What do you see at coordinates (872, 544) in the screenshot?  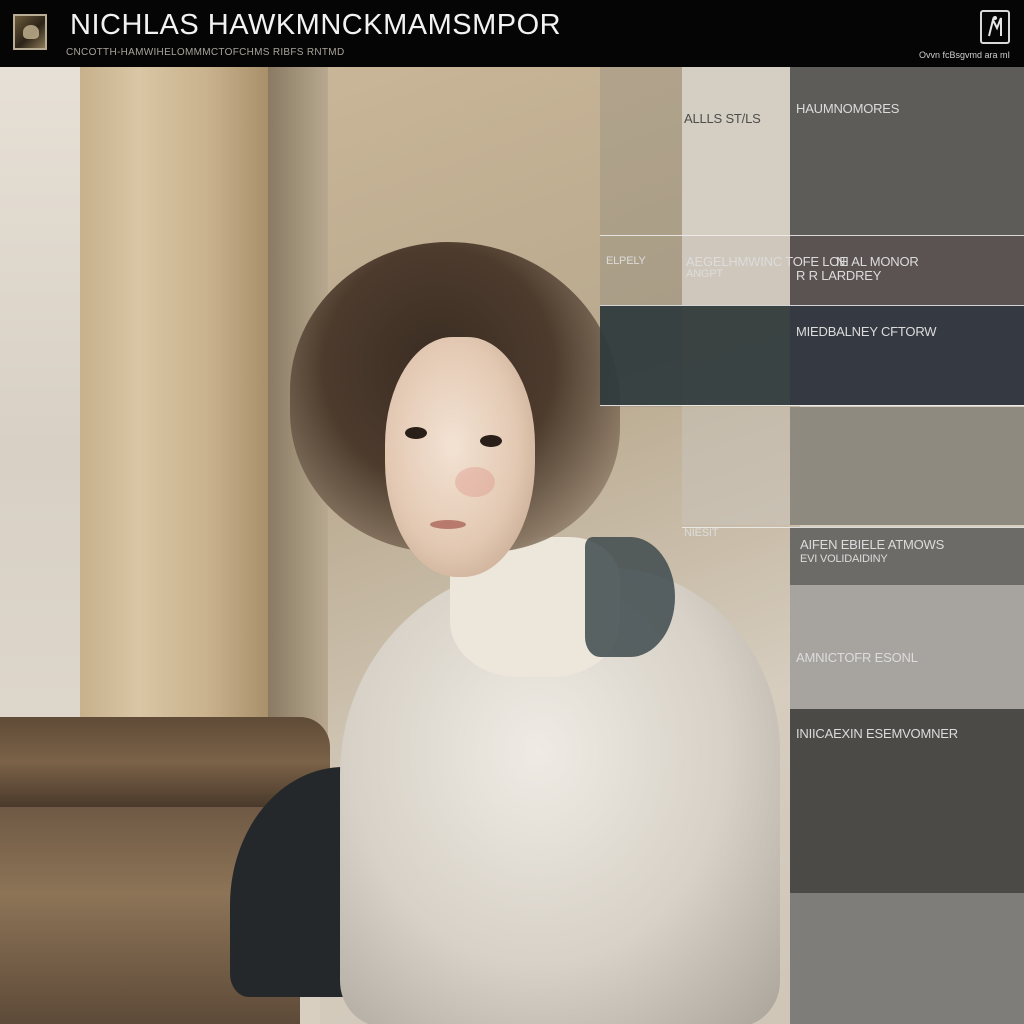 I see `swatch-label: AIFEN EBIELE ATMOWS` at bounding box center [872, 544].